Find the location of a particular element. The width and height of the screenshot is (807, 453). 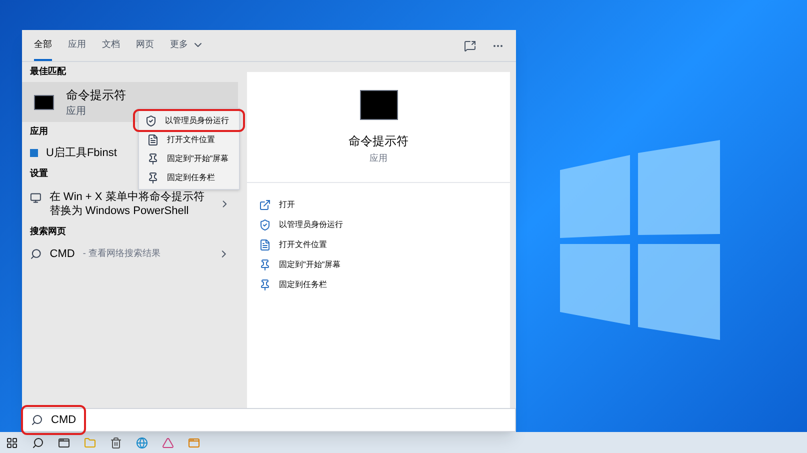

menu-item-label: 打开文件位置 is located at coordinates (191, 140).